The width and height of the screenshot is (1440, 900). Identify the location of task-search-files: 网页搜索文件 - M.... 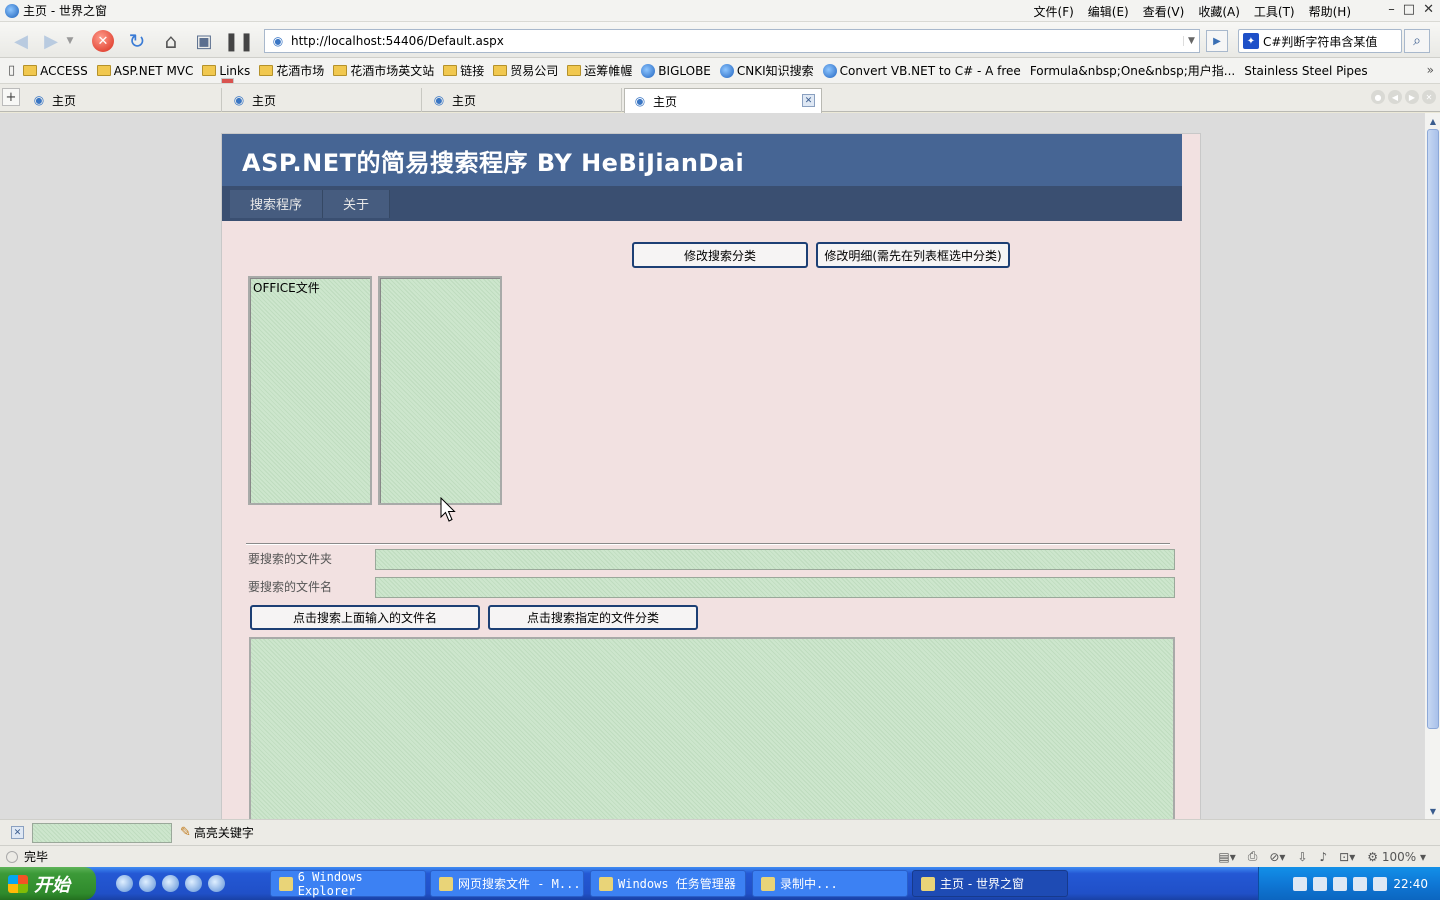
(507, 883).